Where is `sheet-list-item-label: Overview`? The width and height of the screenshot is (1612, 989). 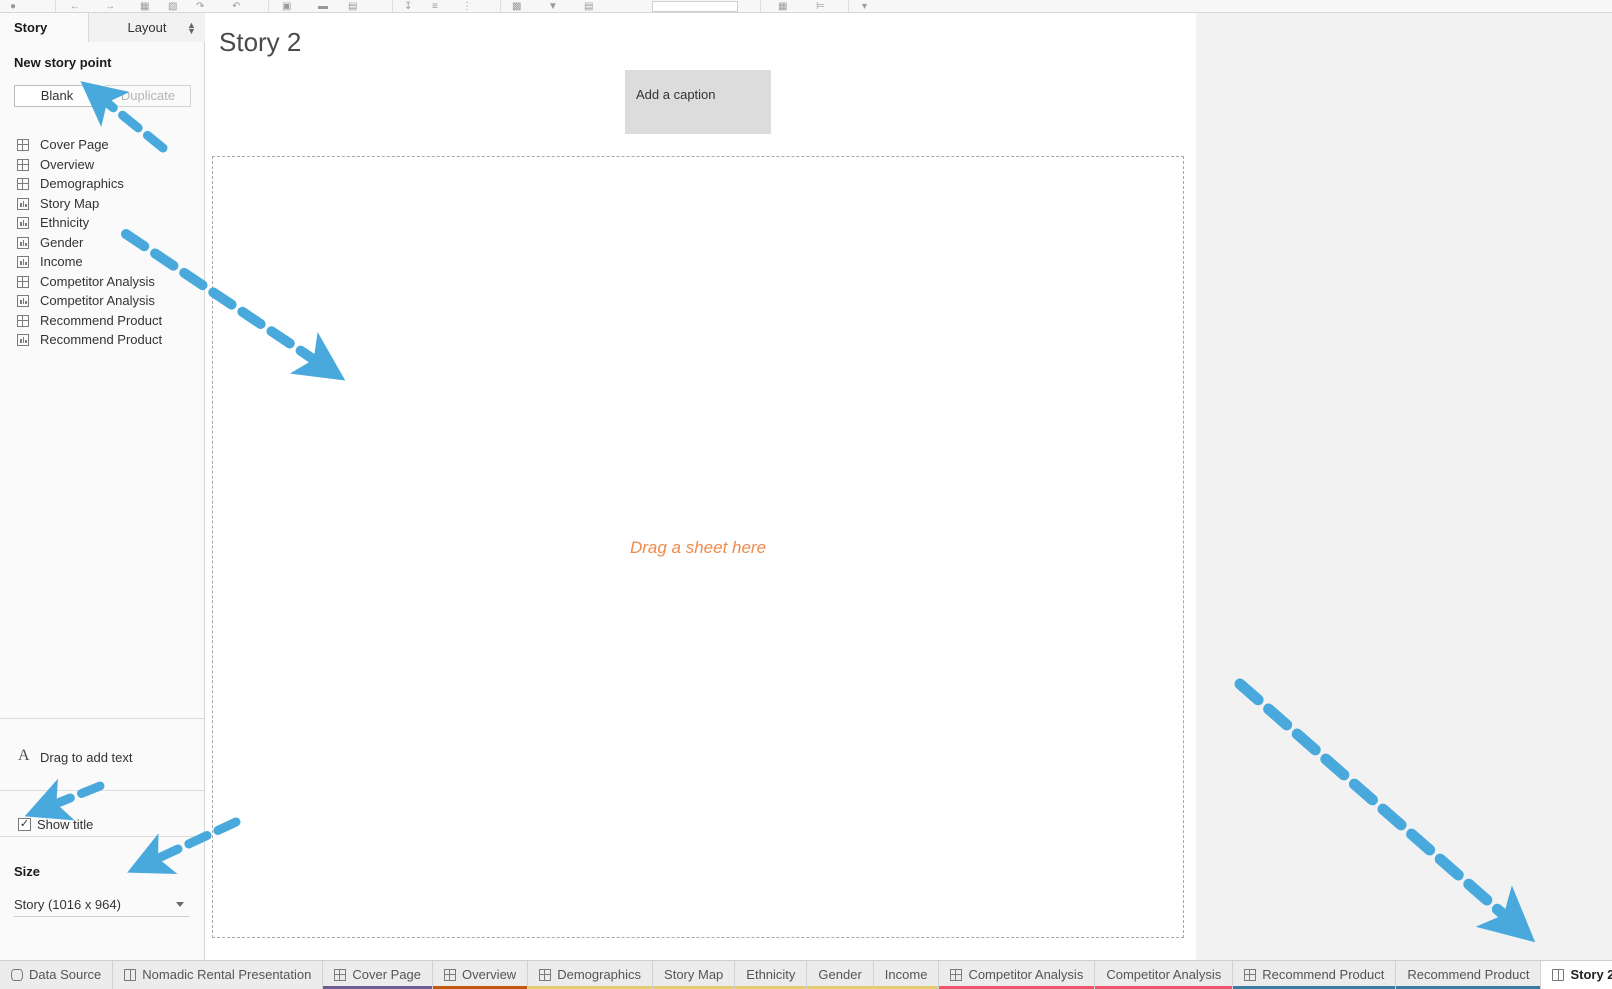 sheet-list-item-label: Overview is located at coordinates (67, 164).